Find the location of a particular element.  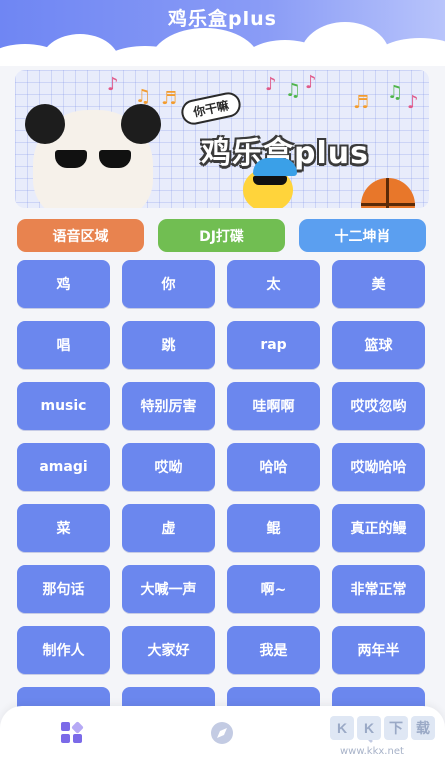

sound-button: 鲲 is located at coordinates (273, 528).